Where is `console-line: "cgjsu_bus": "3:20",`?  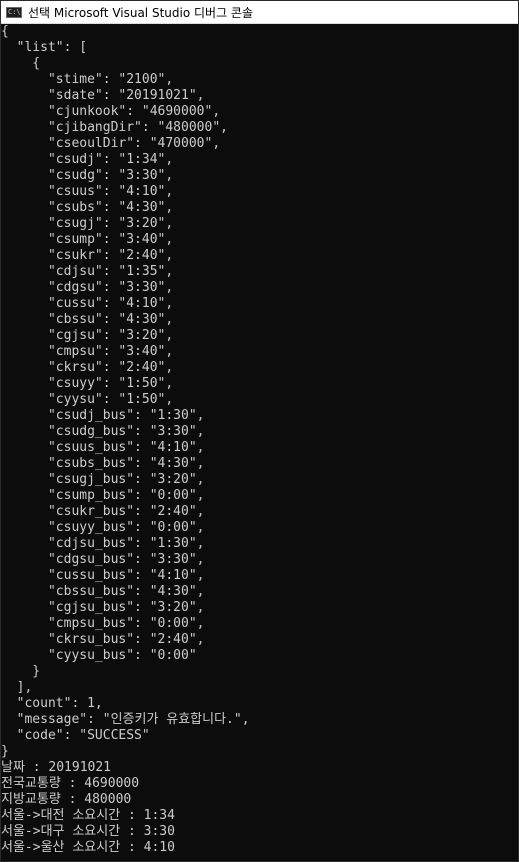
console-line: "cgjsu_bus": "3:20", is located at coordinates (103, 607).